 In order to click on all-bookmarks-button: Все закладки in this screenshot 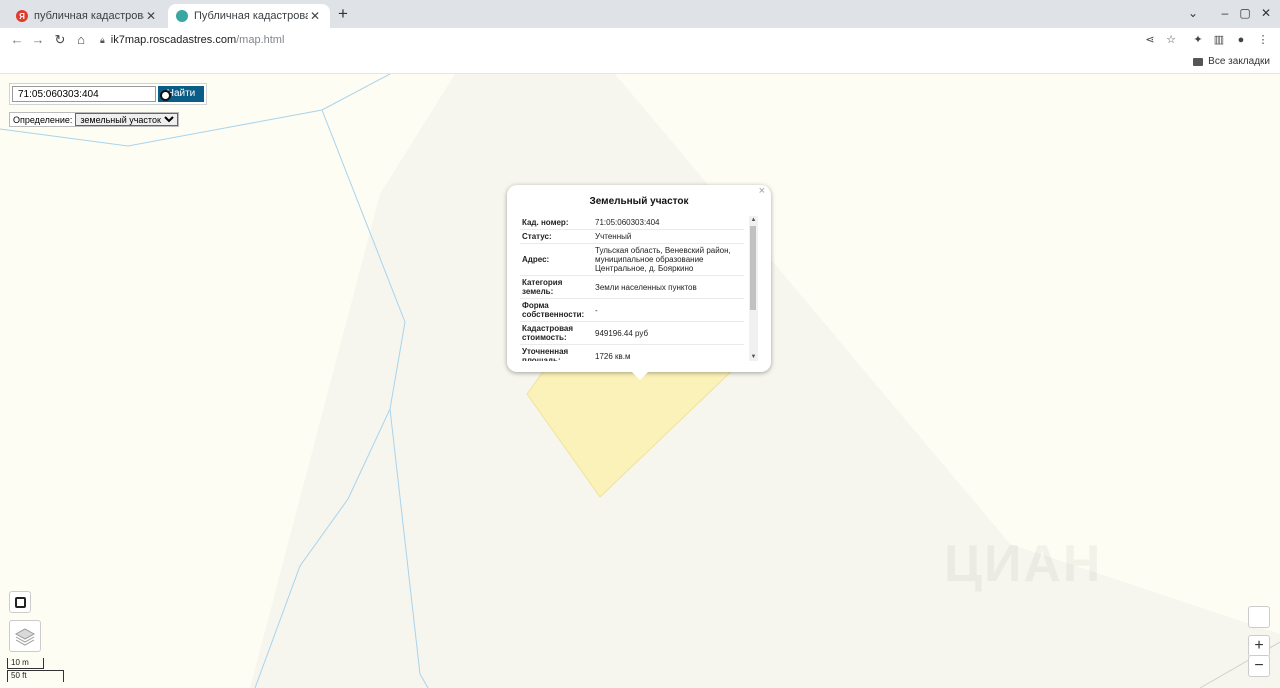, I will do `click(1231, 61)`.